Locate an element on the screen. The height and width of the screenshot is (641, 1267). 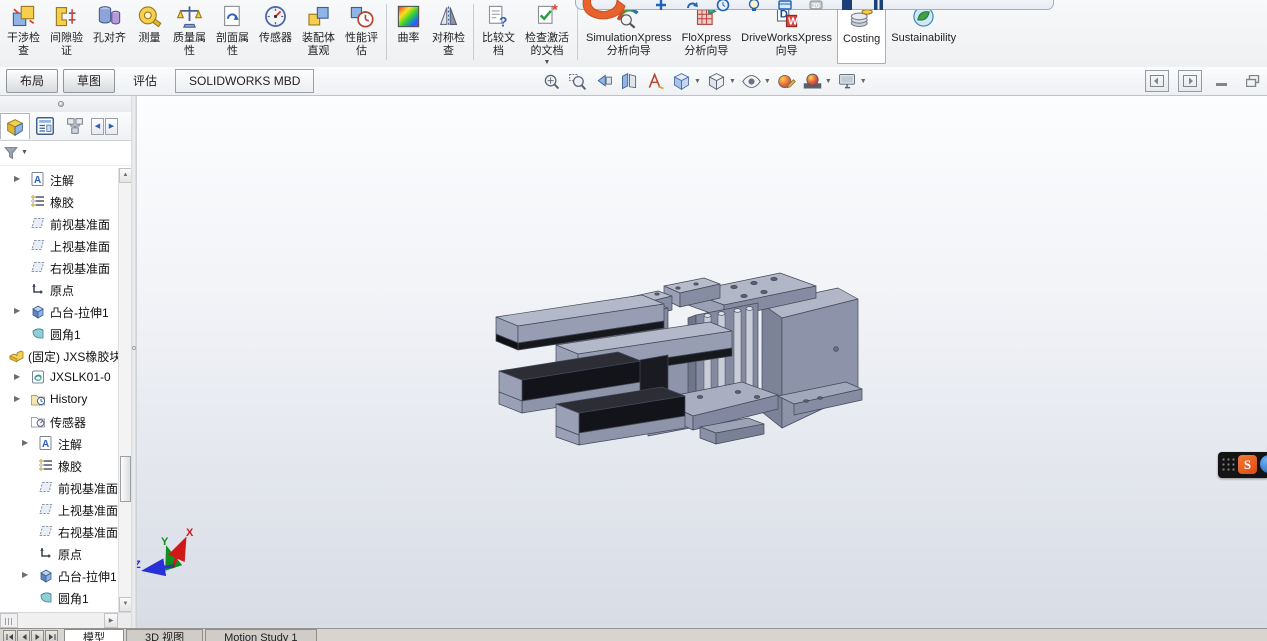
panel-tab-scroll-left: ◀ is located at coordinates (97, 126).